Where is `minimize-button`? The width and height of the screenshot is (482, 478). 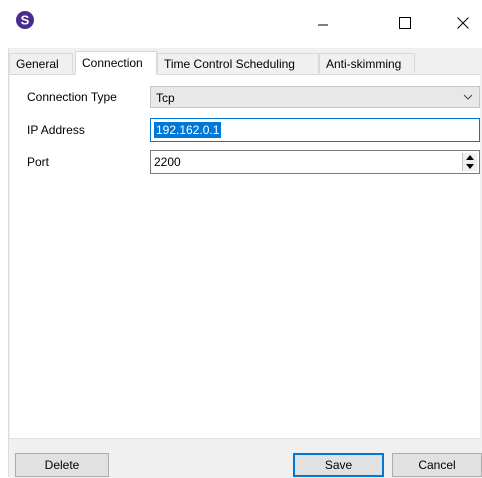 minimize-button is located at coordinates (323, 23).